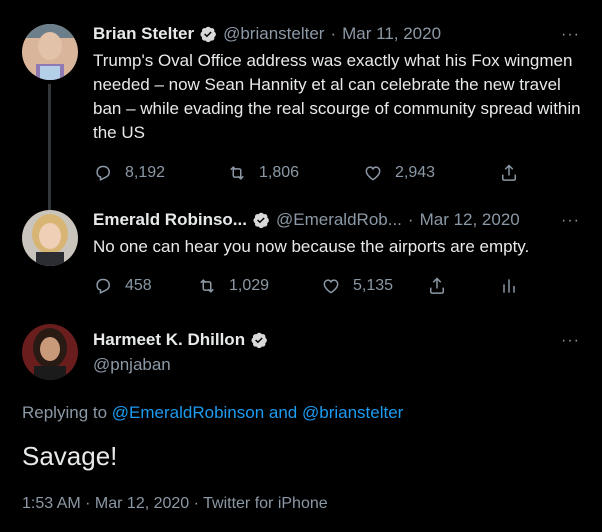  I want to click on tweet-header: Harmeet K. Dhillon, so click(183, 340).